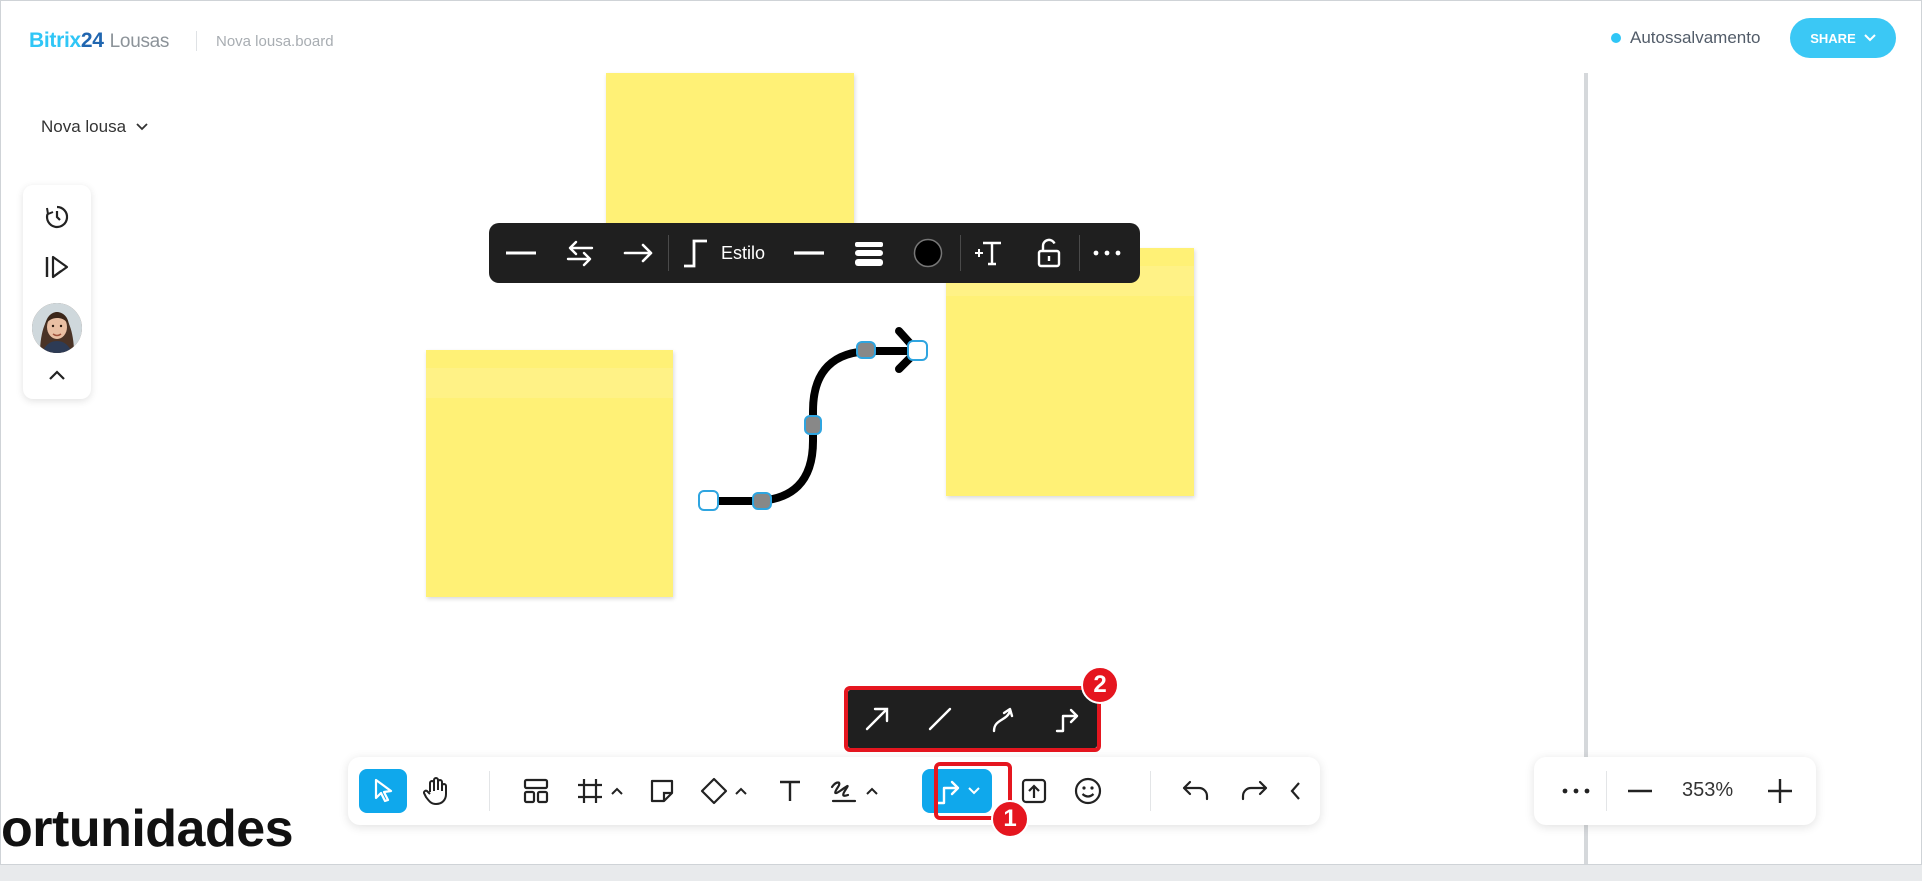 Image resolution: width=1922 pixels, height=881 pixels. What do you see at coordinates (536, 791) in the screenshot?
I see `templates-icon` at bounding box center [536, 791].